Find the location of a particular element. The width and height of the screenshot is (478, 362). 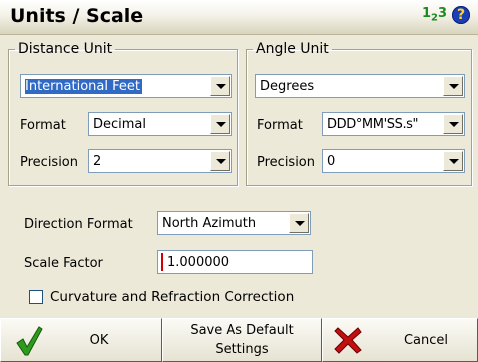

angle-precision-select: 0 is located at coordinates (393, 161).